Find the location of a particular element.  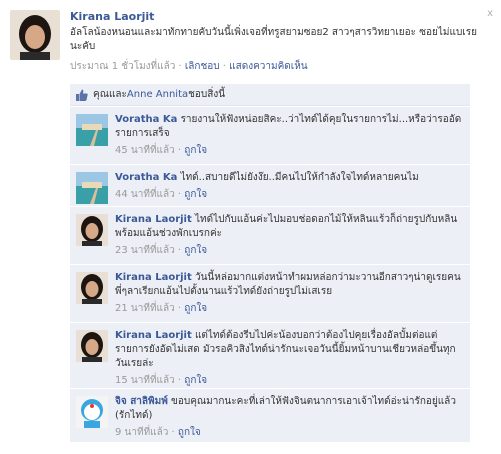

post-time: ประมาณ 1 ชั่วโมงที่แล้ว is located at coordinates (122, 66).